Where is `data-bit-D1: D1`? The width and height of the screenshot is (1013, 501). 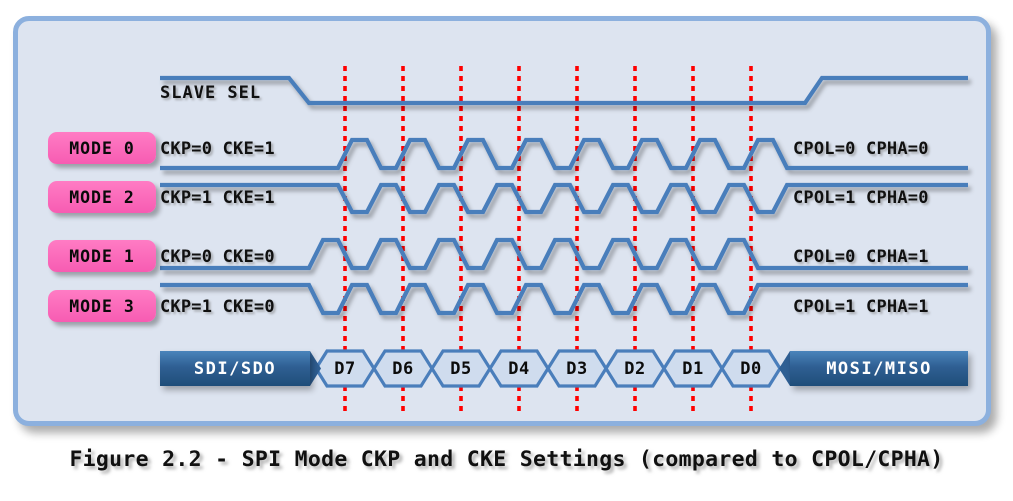 data-bit-D1: D1 is located at coordinates (693, 368).